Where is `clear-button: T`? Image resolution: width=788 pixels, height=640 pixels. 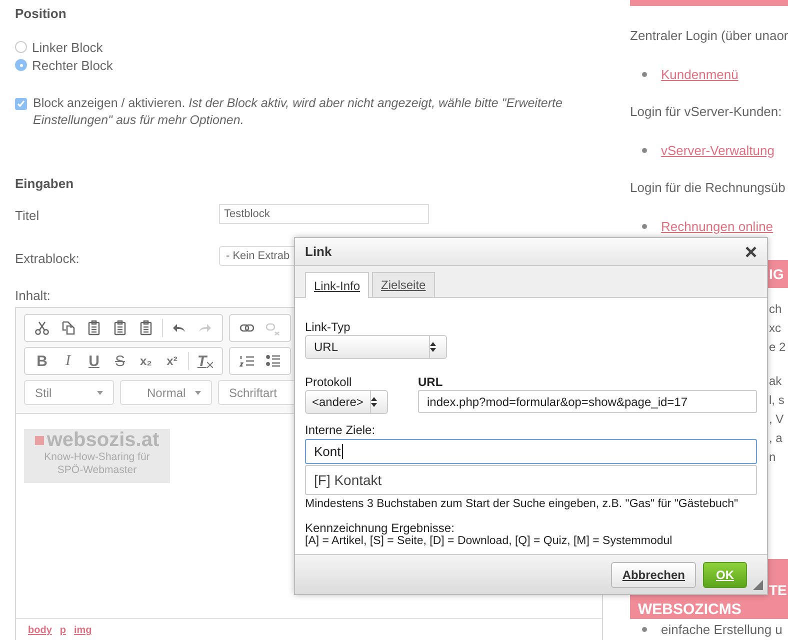
clear-button: T is located at coordinates (205, 361).